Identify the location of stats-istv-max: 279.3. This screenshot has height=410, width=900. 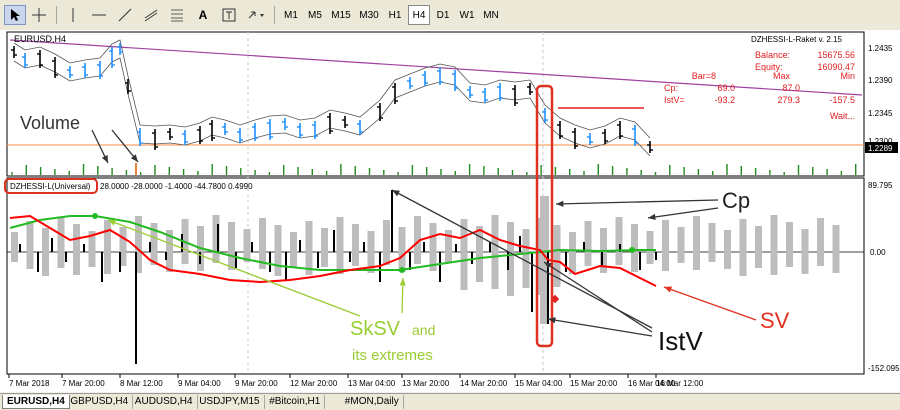
(788, 100).